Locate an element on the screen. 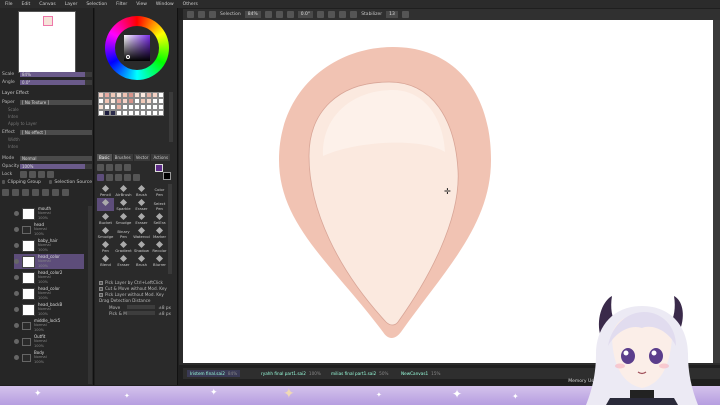 This screenshot has height=405, width=720. tab-actions: Actions is located at coordinates (161, 157).